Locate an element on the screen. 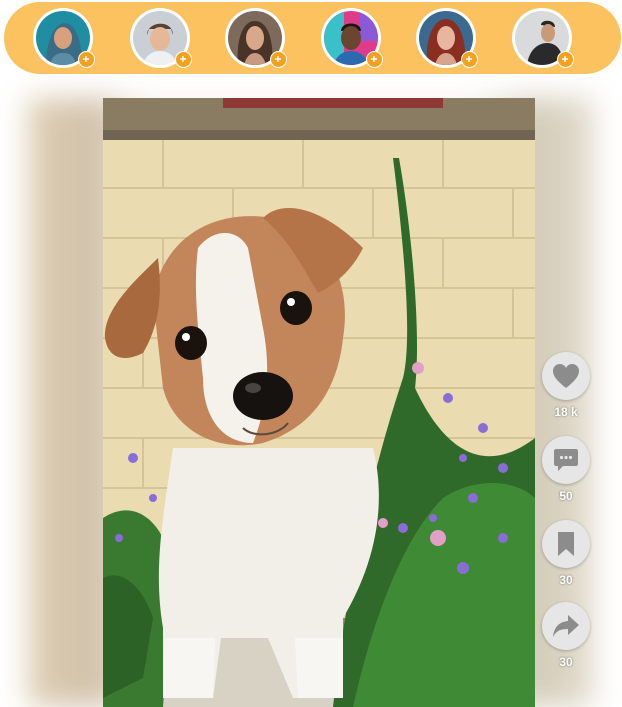  comment-button is located at coordinates (566, 460).